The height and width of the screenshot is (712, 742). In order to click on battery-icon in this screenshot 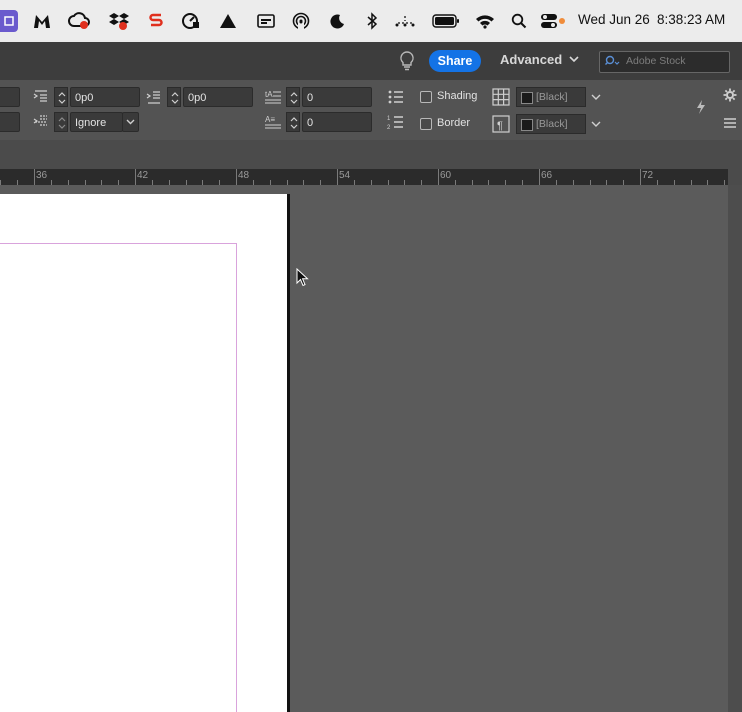, I will do `click(446, 21)`.